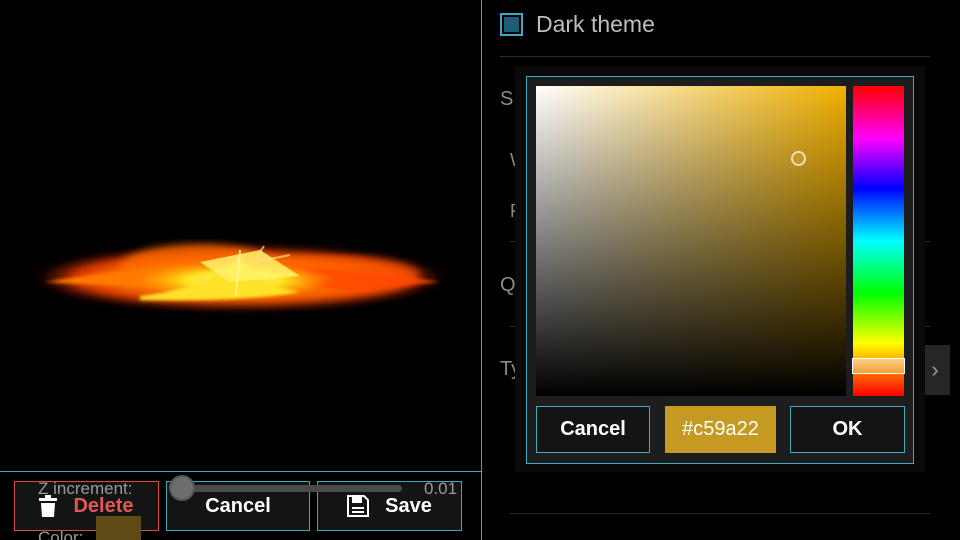 This screenshot has height=540, width=960. What do you see at coordinates (878, 366) in the screenshot?
I see `hue-slider-handle` at bounding box center [878, 366].